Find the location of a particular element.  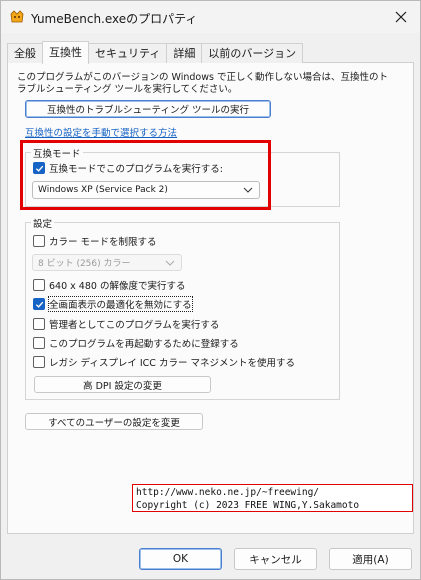

tab-details: 詳細 is located at coordinates (184, 53).